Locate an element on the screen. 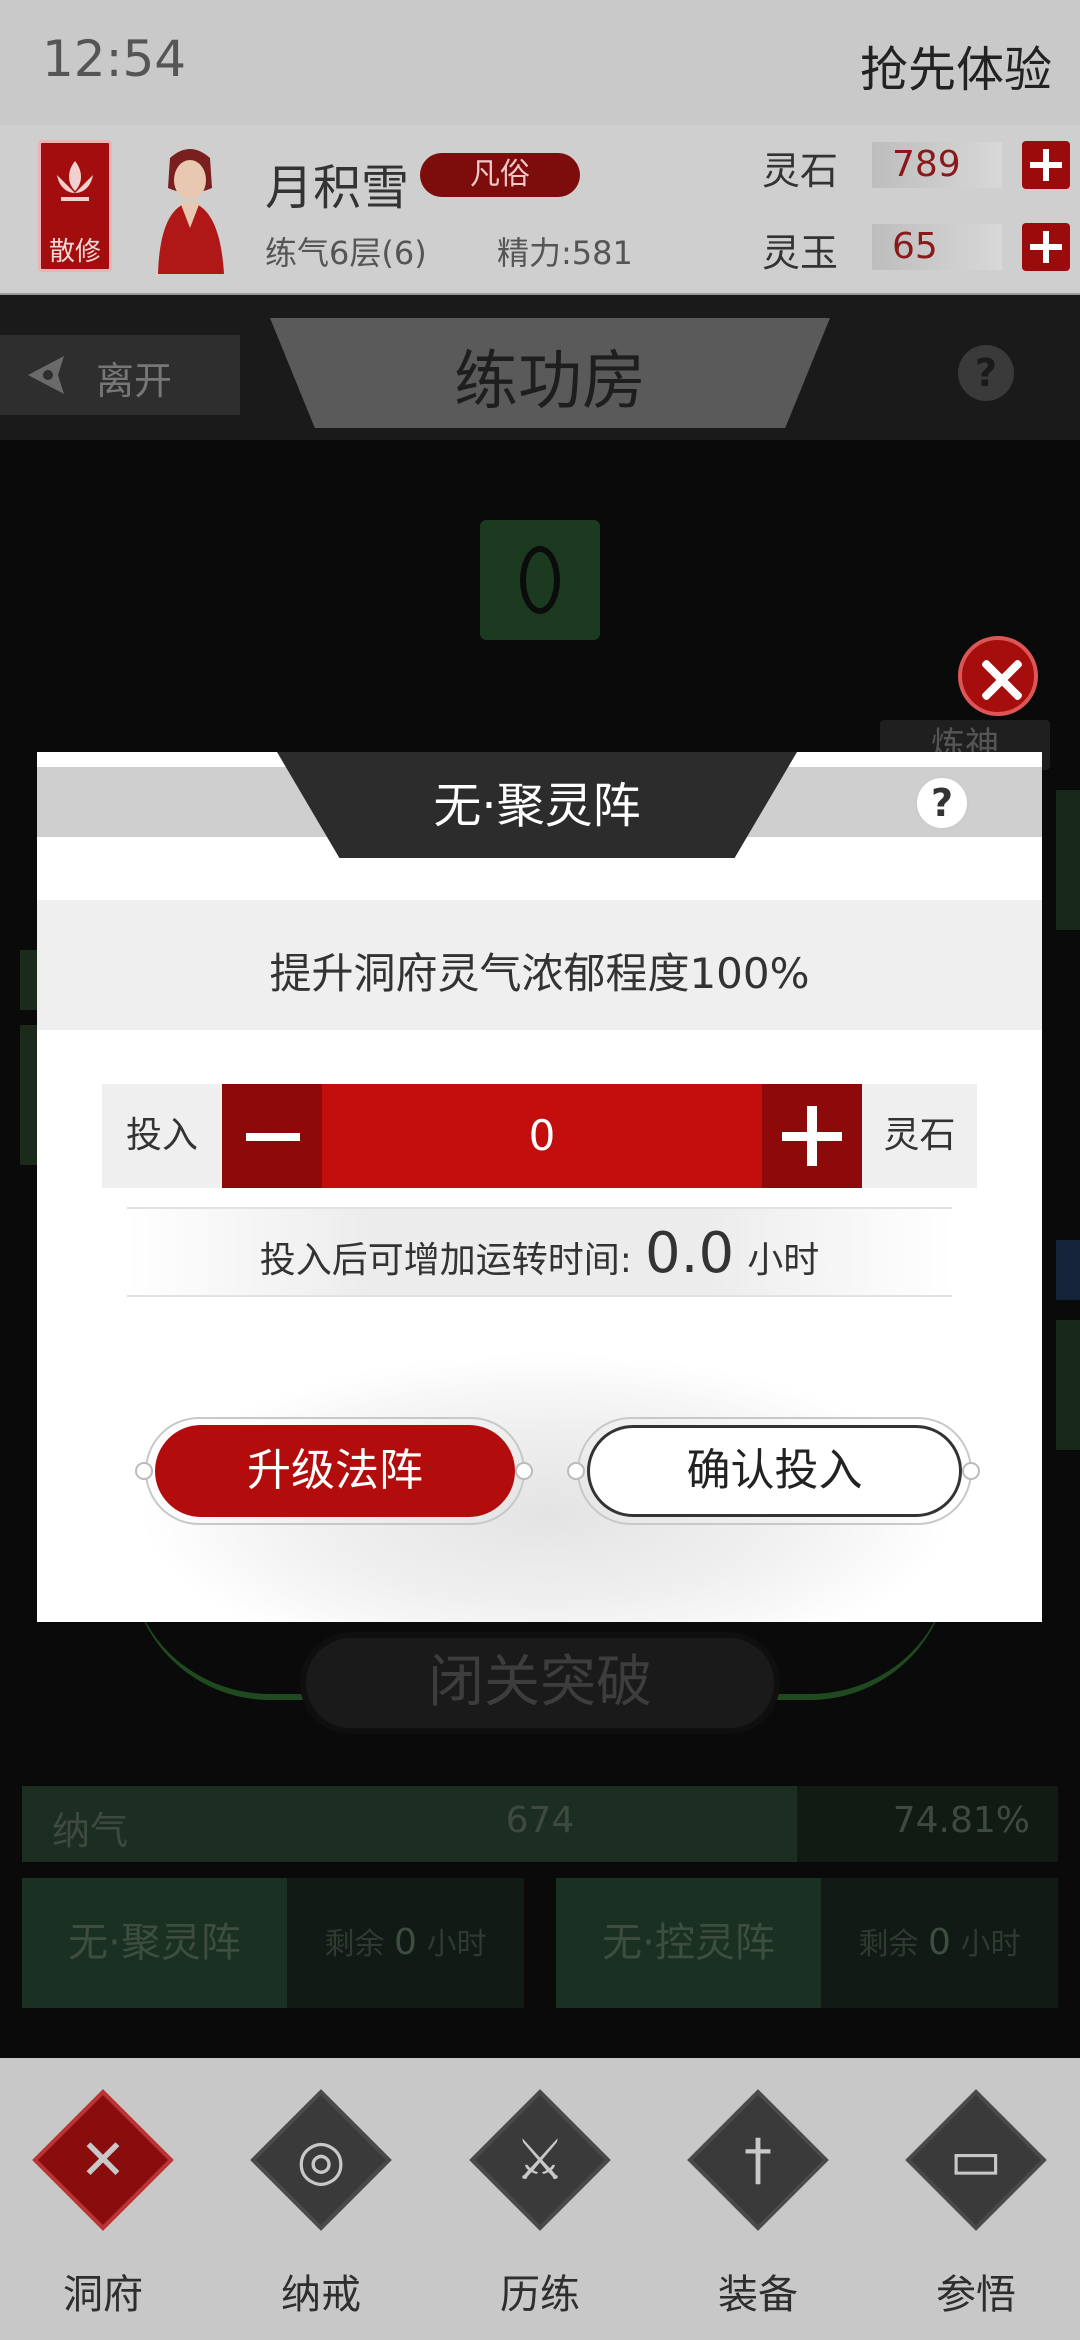  seclusion-breakthrough-button: 闭关突破 is located at coordinates (540, 1683).